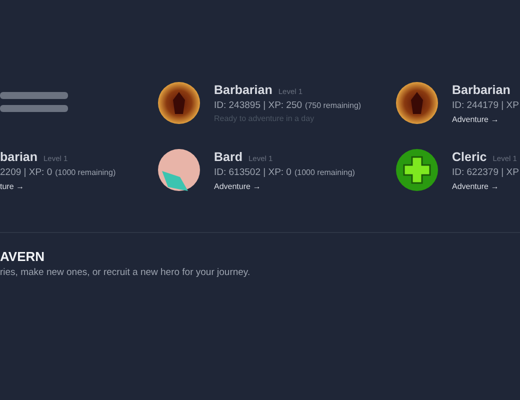 The image size is (520, 400). Describe the element at coordinates (485, 105) in the screenshot. I see `hero-stats: ID: 244179 | XP` at that location.